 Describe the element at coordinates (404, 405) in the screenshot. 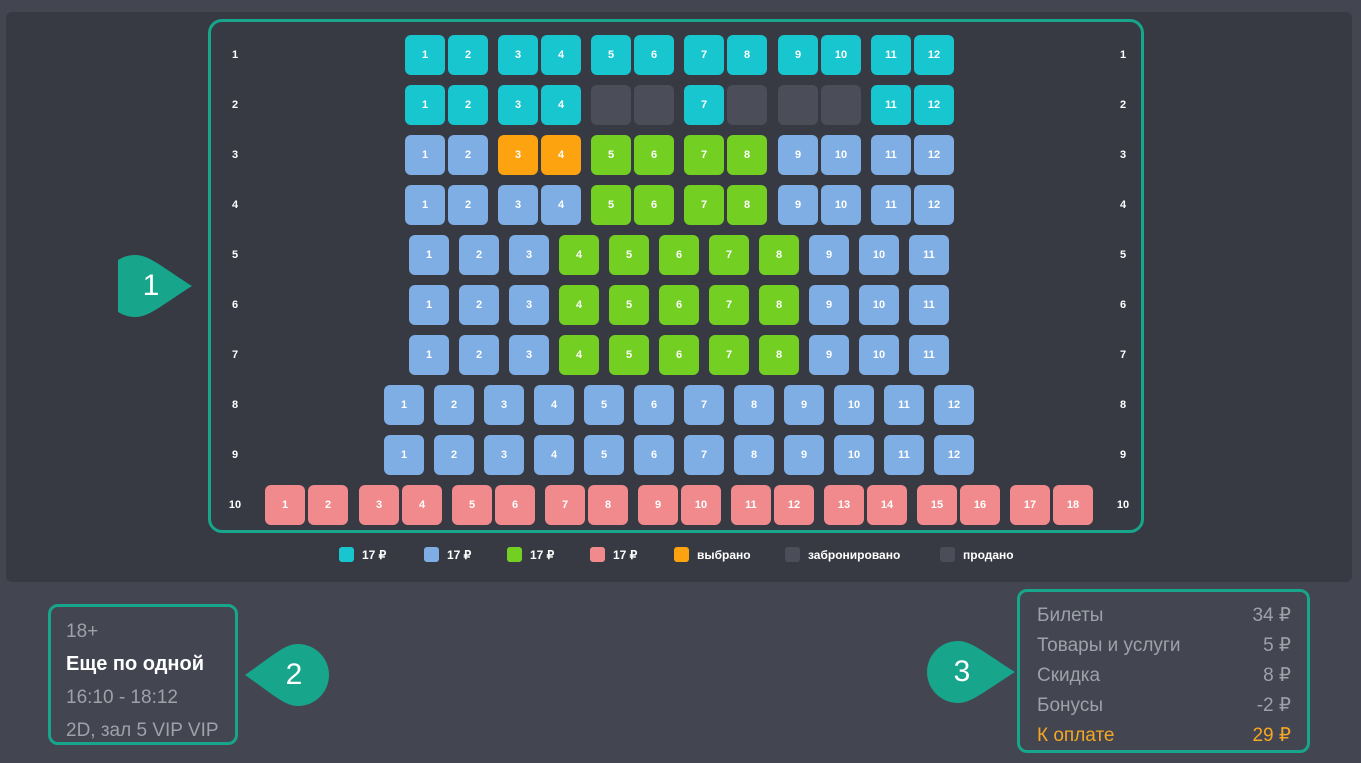

I see `seat-r8-1: 1` at that location.